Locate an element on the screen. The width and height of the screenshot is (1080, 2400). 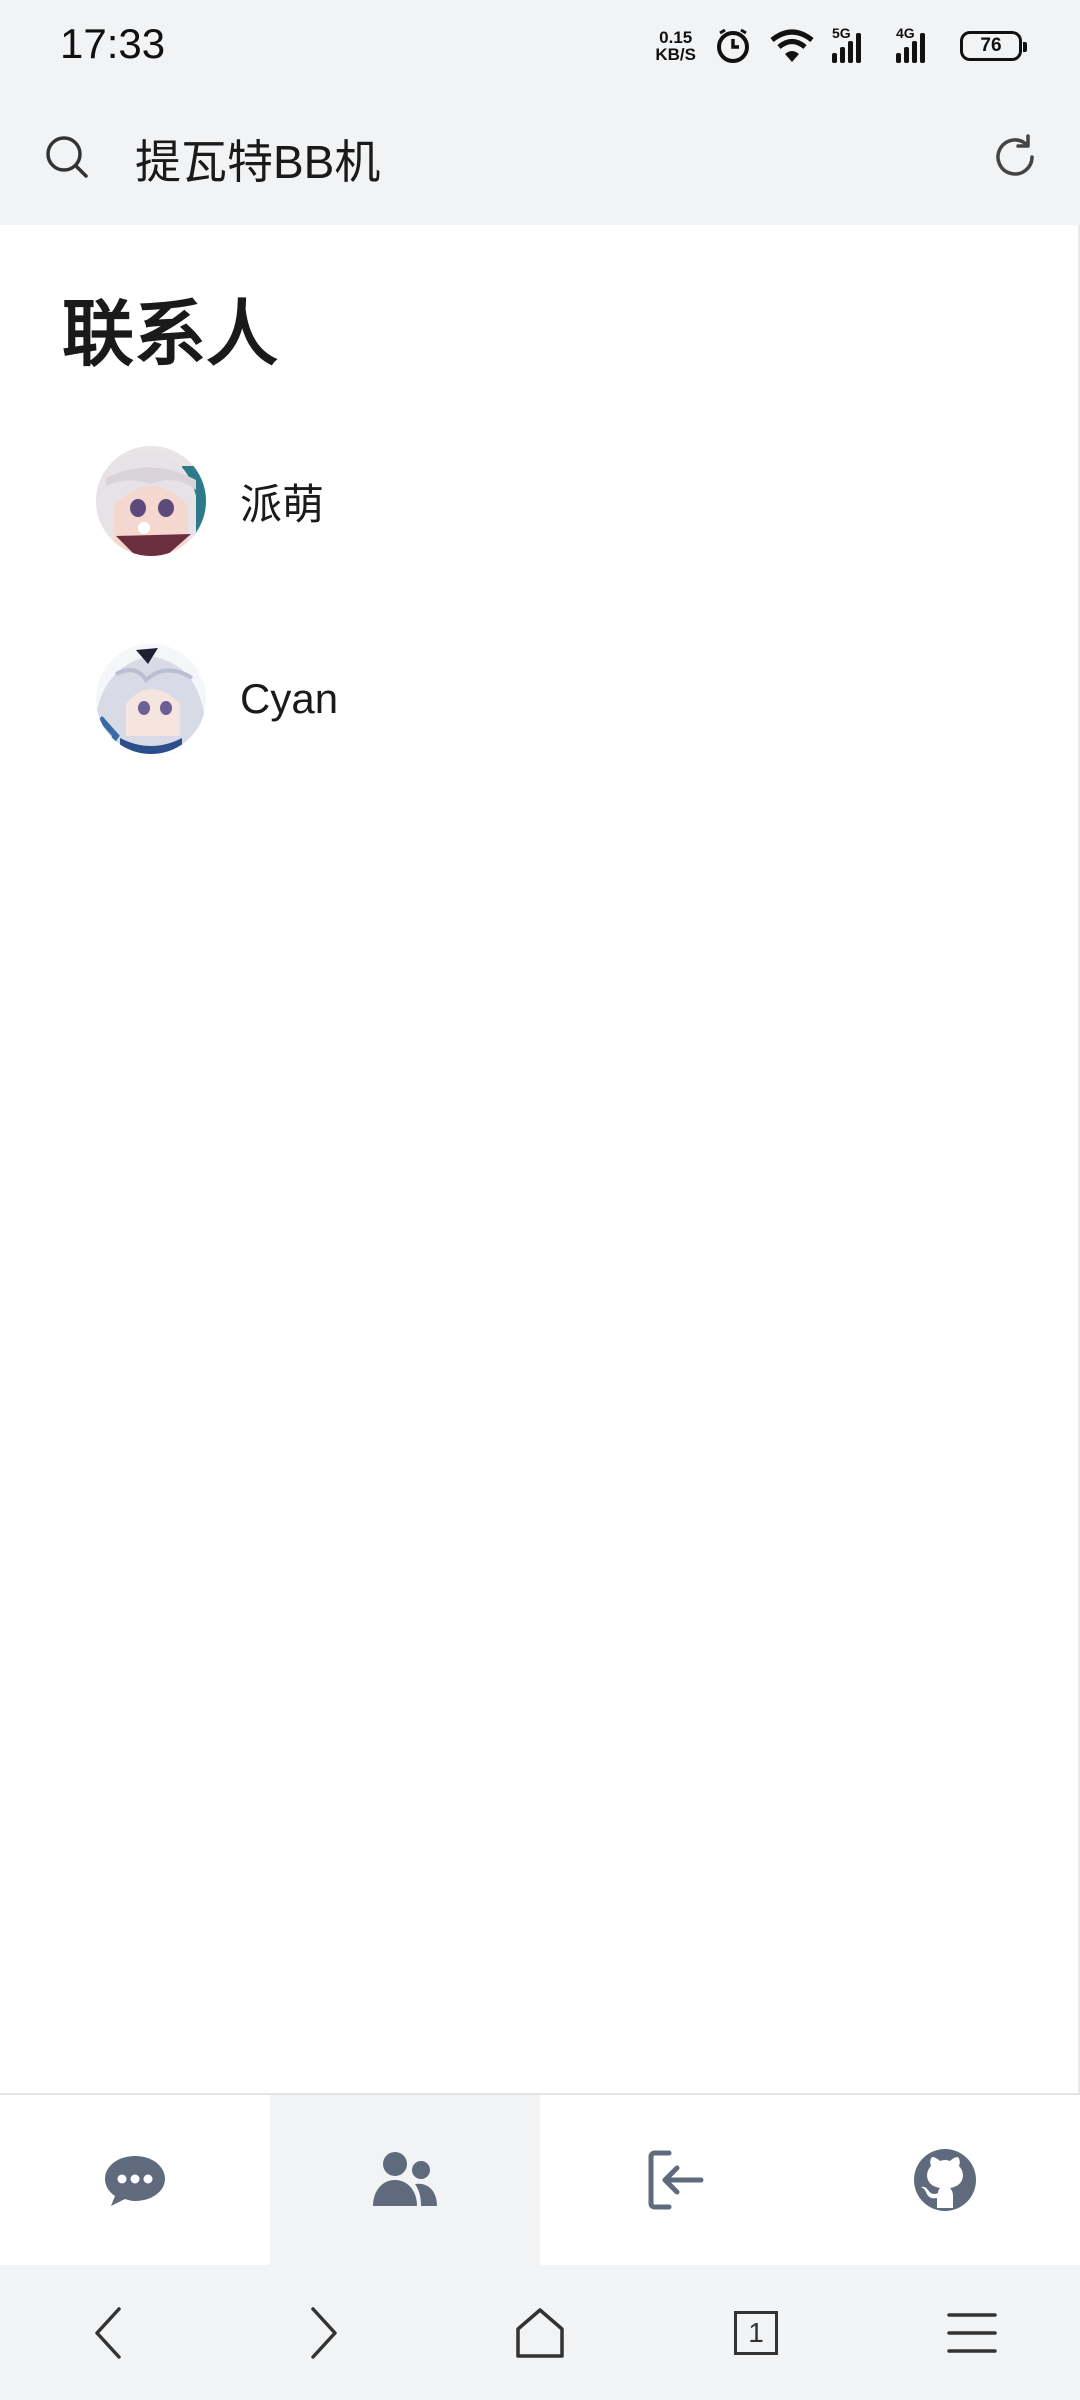
logout-icon is located at coordinates (676, 2180).